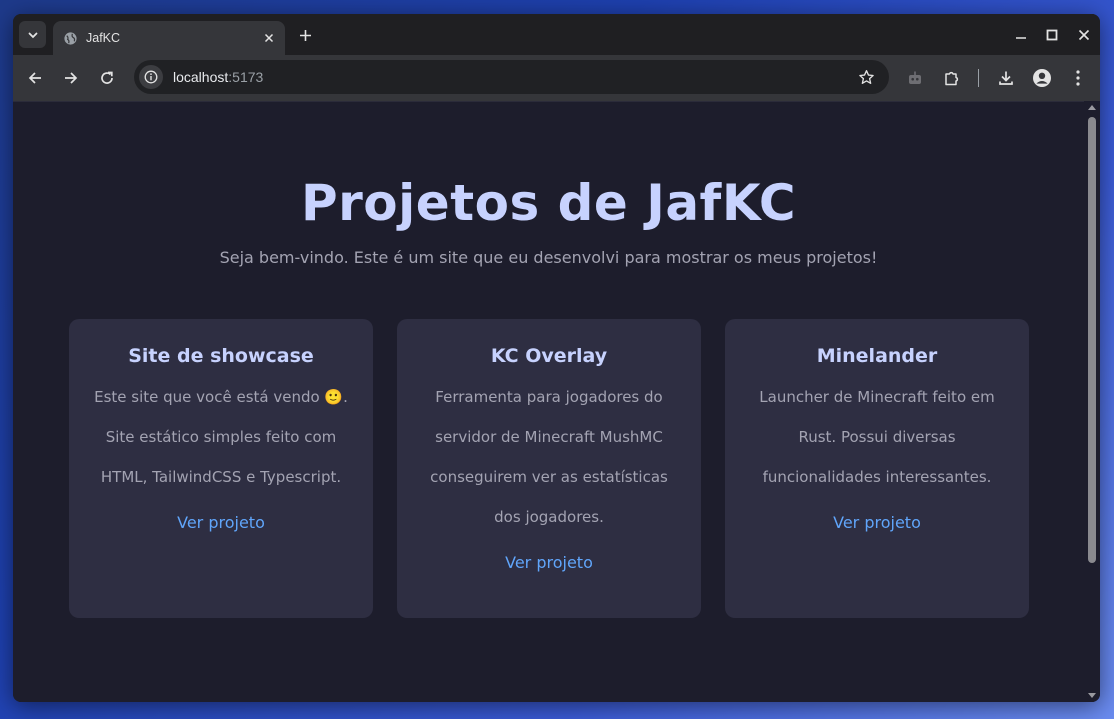 This screenshot has width=1114, height=719. I want to click on downloads-button, so click(1006, 78).